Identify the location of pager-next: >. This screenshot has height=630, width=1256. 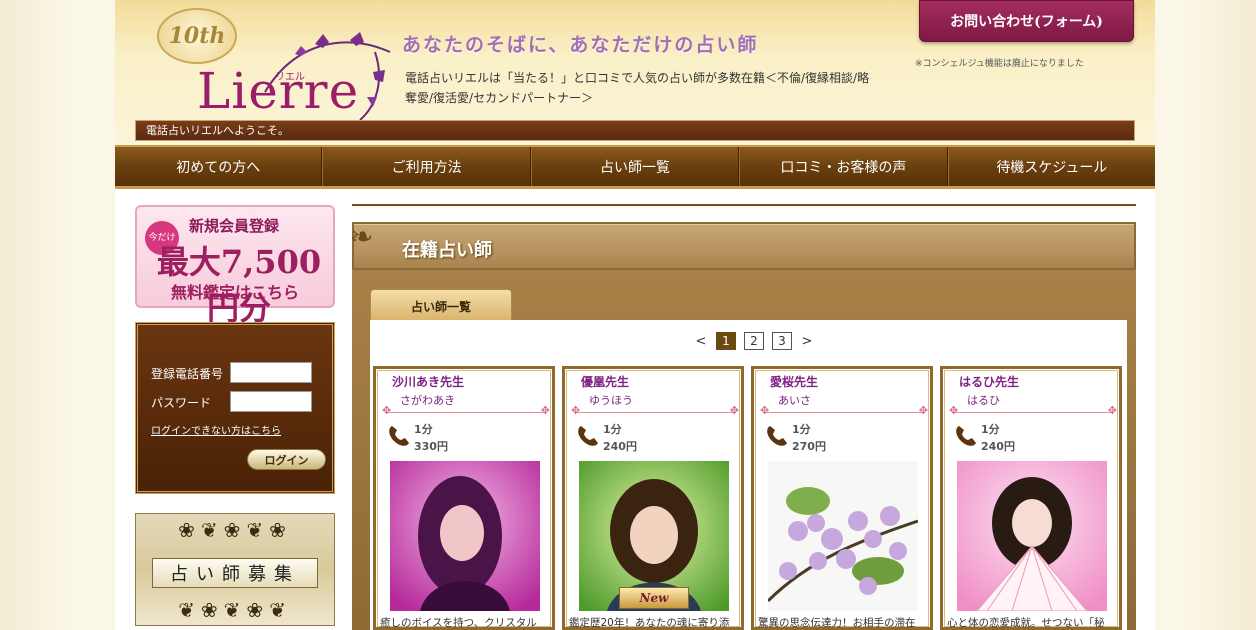
(807, 341).